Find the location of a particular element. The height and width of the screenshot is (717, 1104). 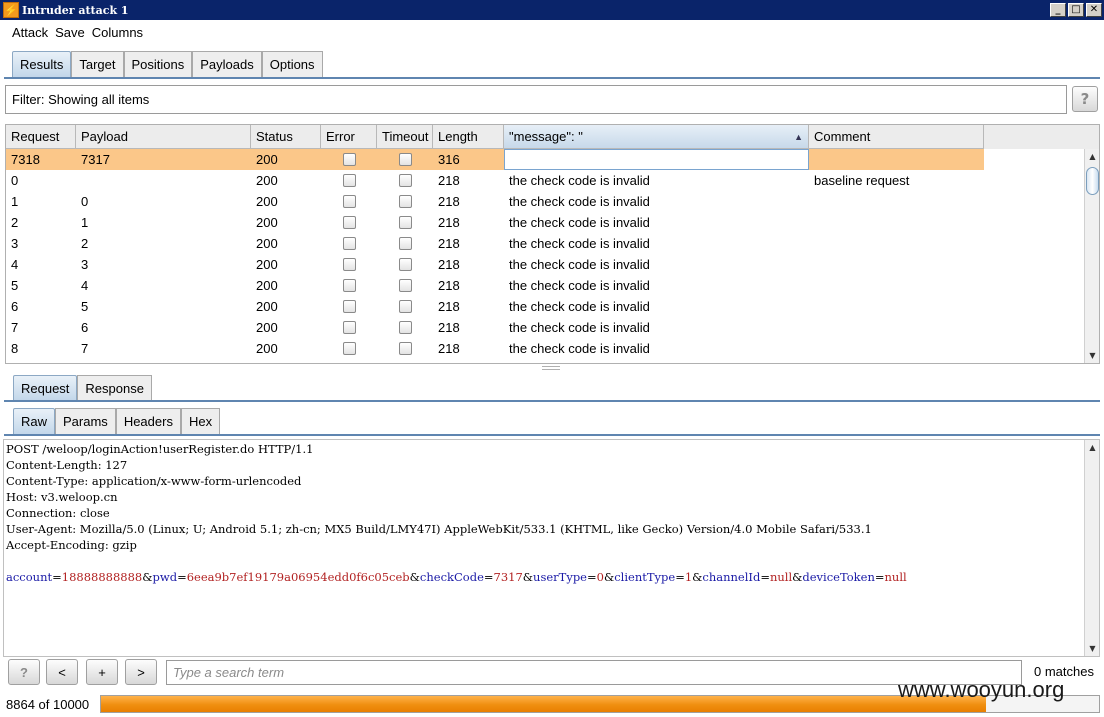

menu-columns: Columns is located at coordinates (117, 32).